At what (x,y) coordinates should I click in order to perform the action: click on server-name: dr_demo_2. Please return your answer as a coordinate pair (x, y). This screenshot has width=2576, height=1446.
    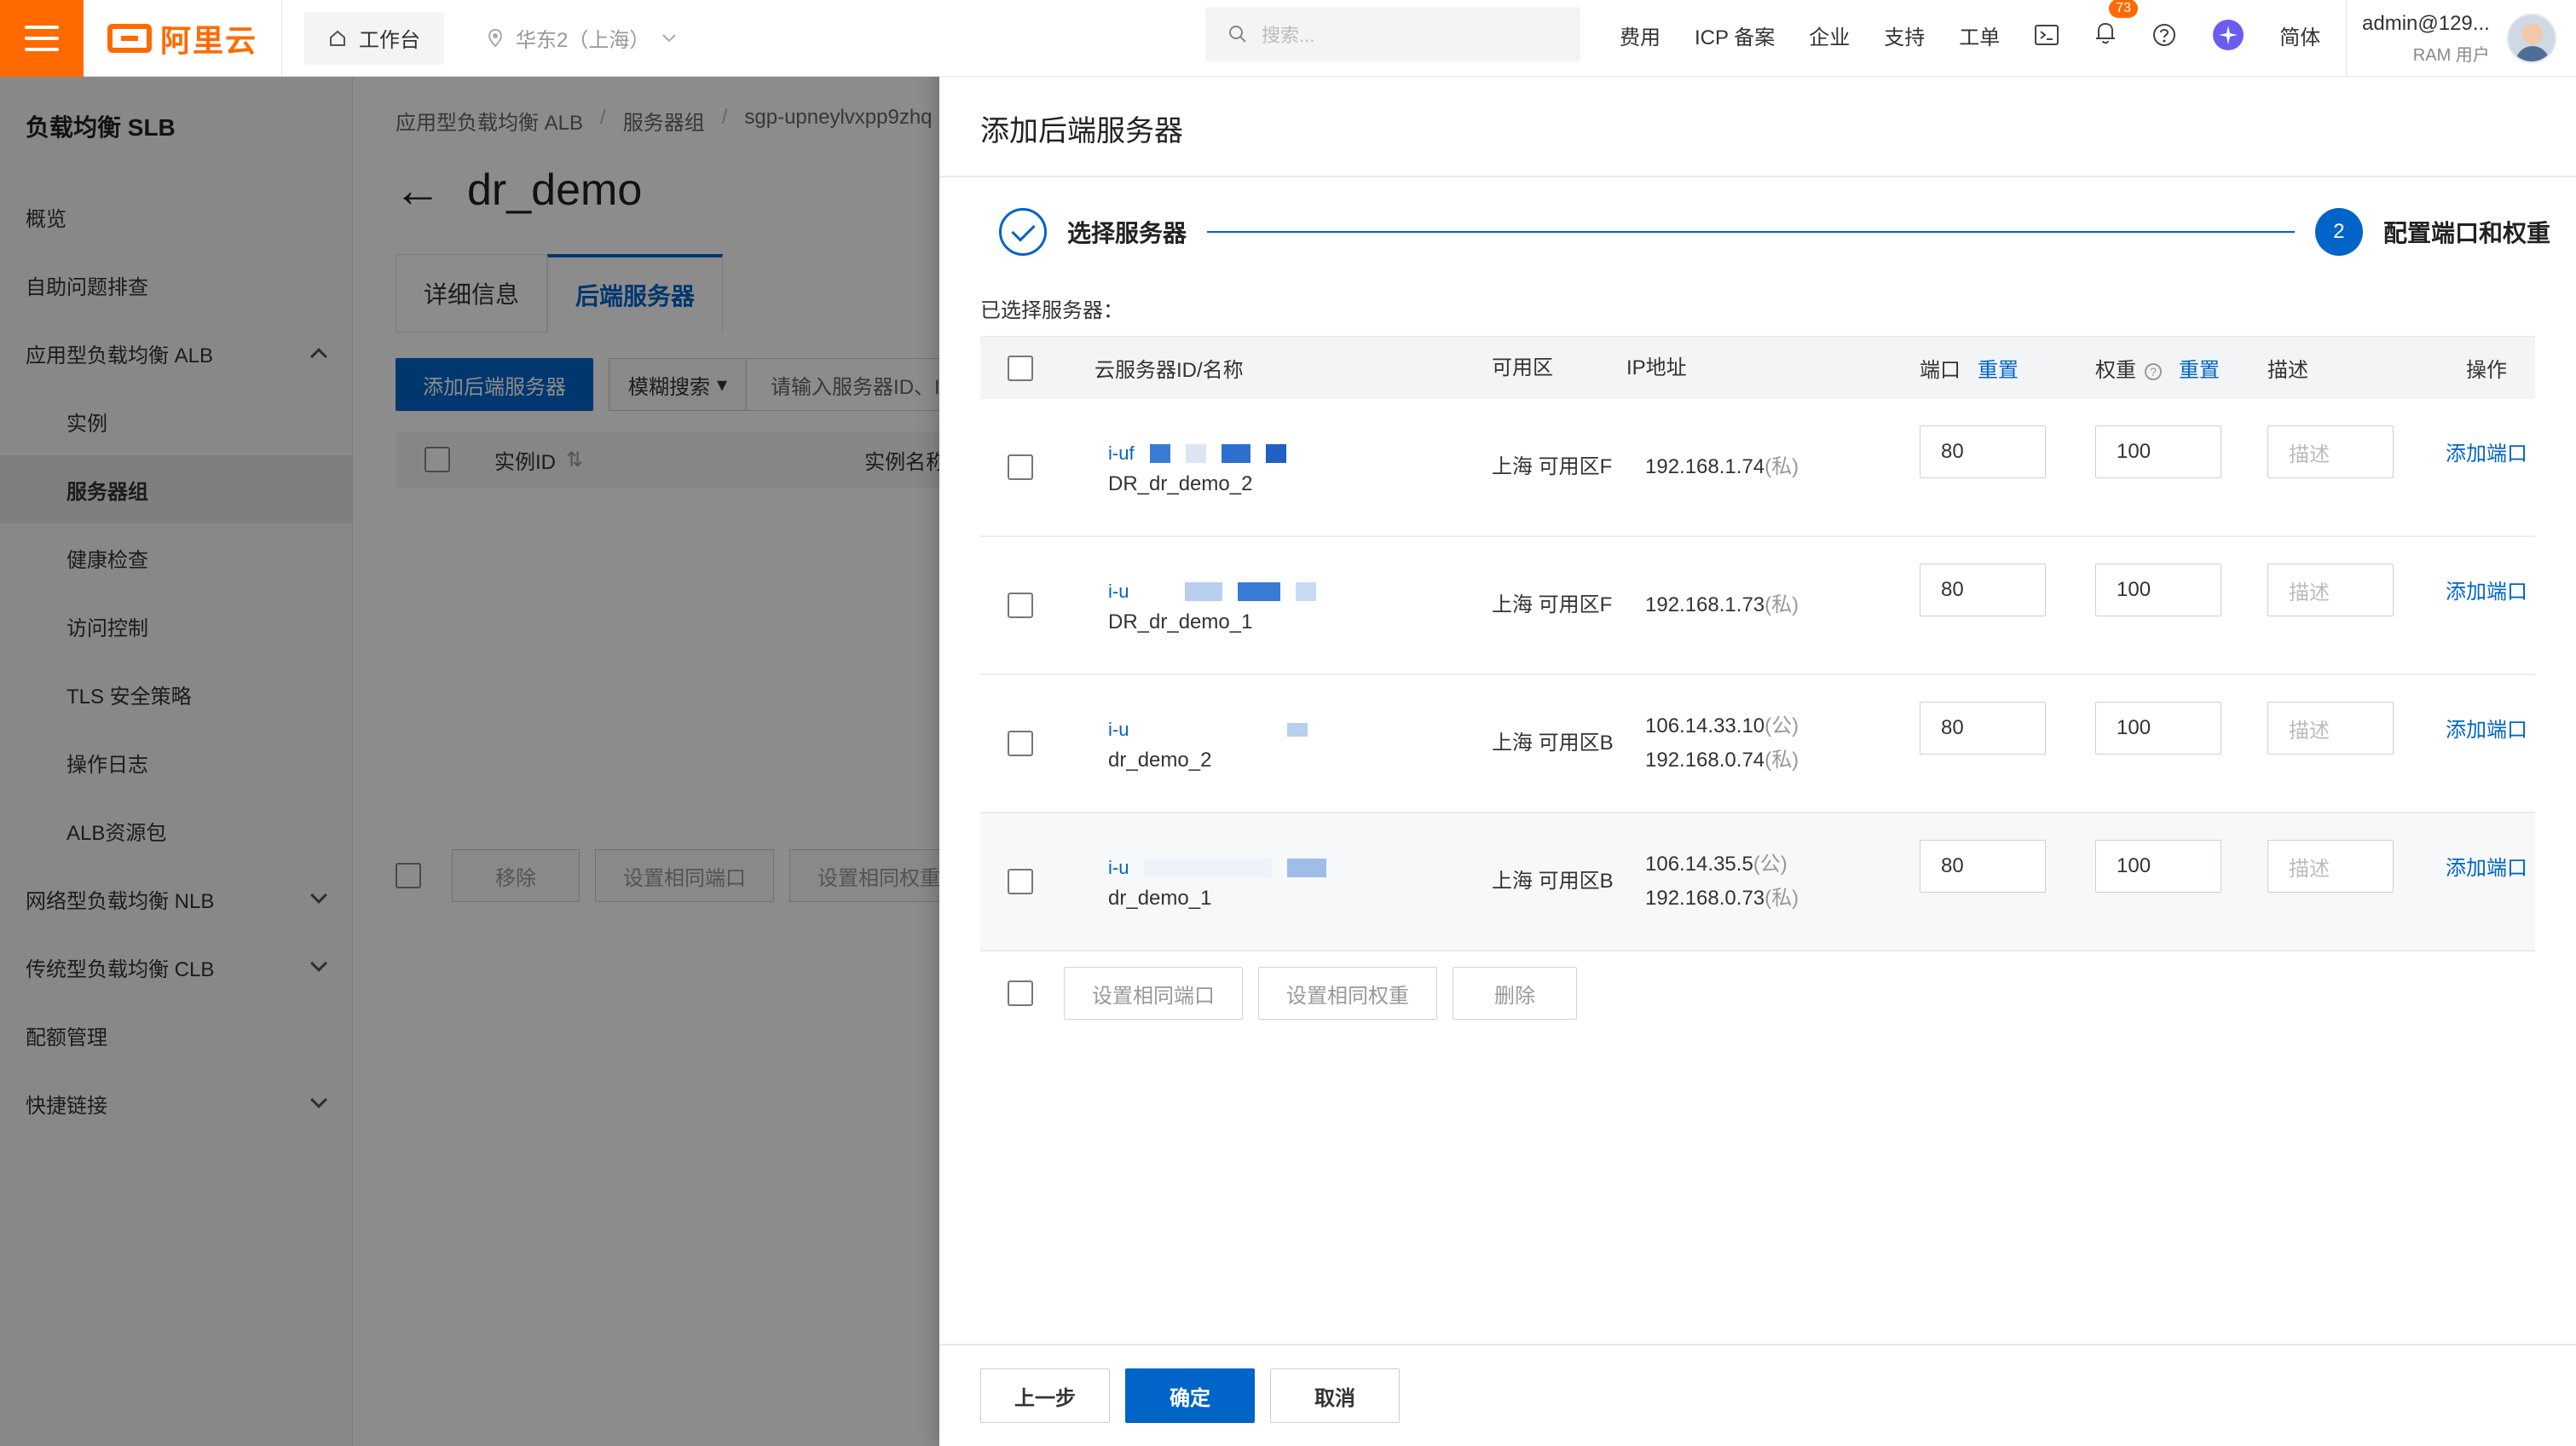
    Looking at the image, I should click on (1160, 760).